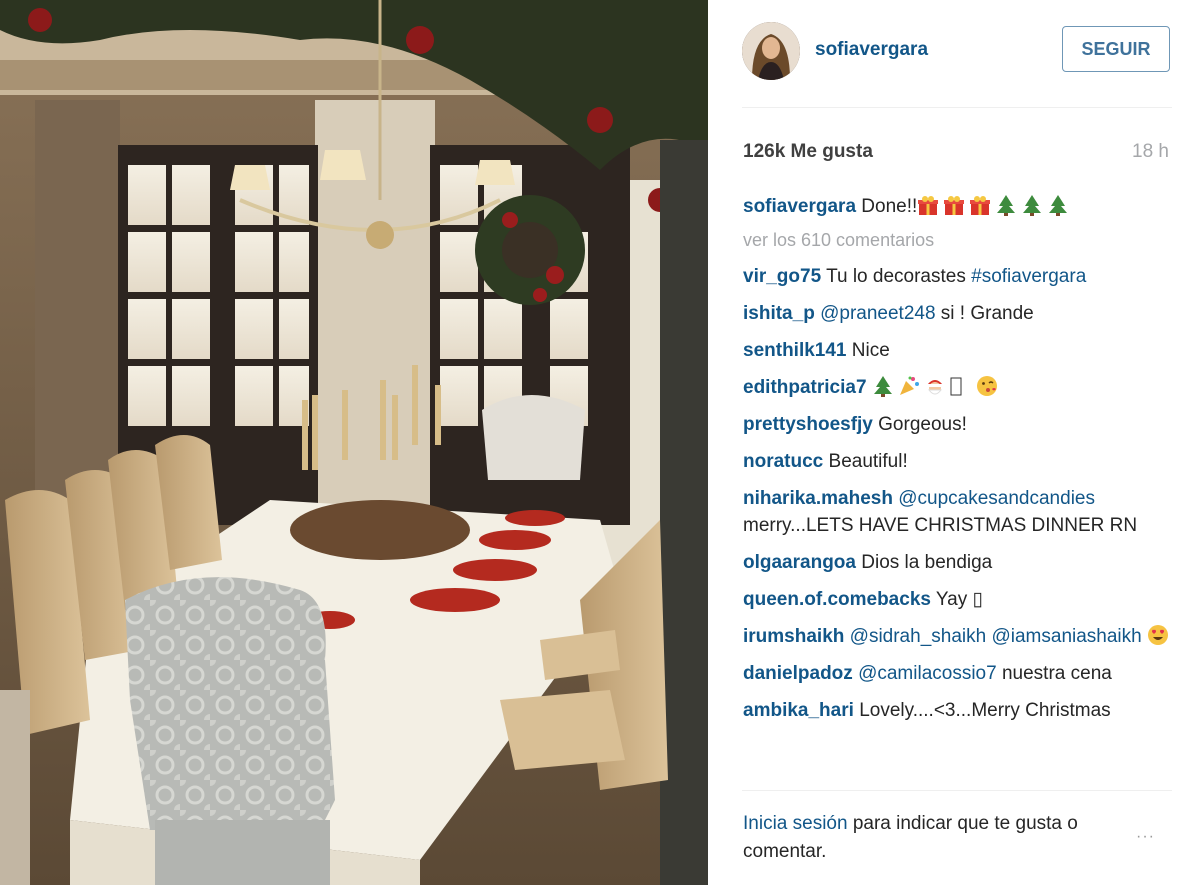 Image resolution: width=1200 pixels, height=885 pixels. Describe the element at coordinates (805, 387) in the screenshot. I see `comment-username: edithpatricia7` at that location.